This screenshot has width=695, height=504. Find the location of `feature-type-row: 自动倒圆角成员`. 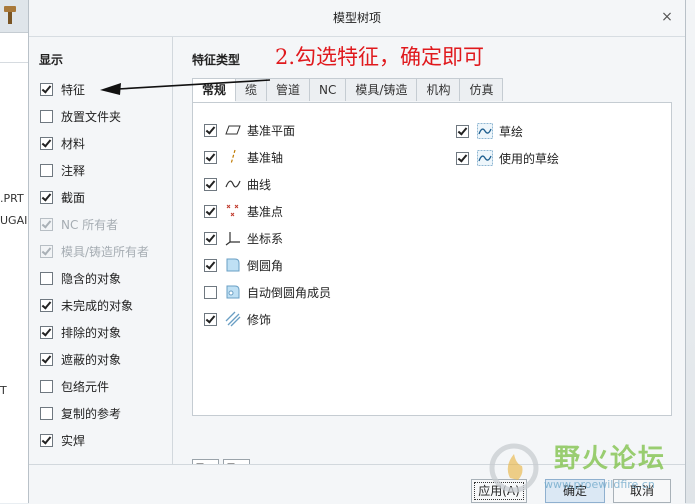

feature-type-row: 自动倒圆角成员 is located at coordinates (267, 292).